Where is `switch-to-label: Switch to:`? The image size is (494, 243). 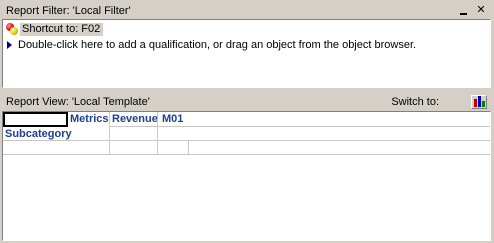
switch-to-label: Switch to: is located at coordinates (415, 102).